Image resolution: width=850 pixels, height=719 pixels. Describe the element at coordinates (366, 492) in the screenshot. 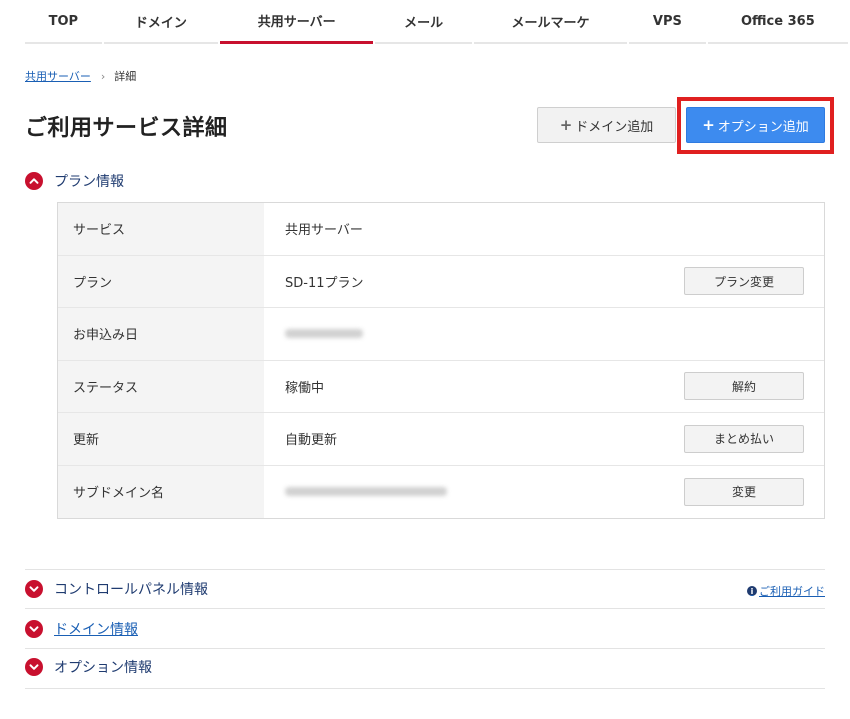

I see `blurred-subdomain-value` at that location.